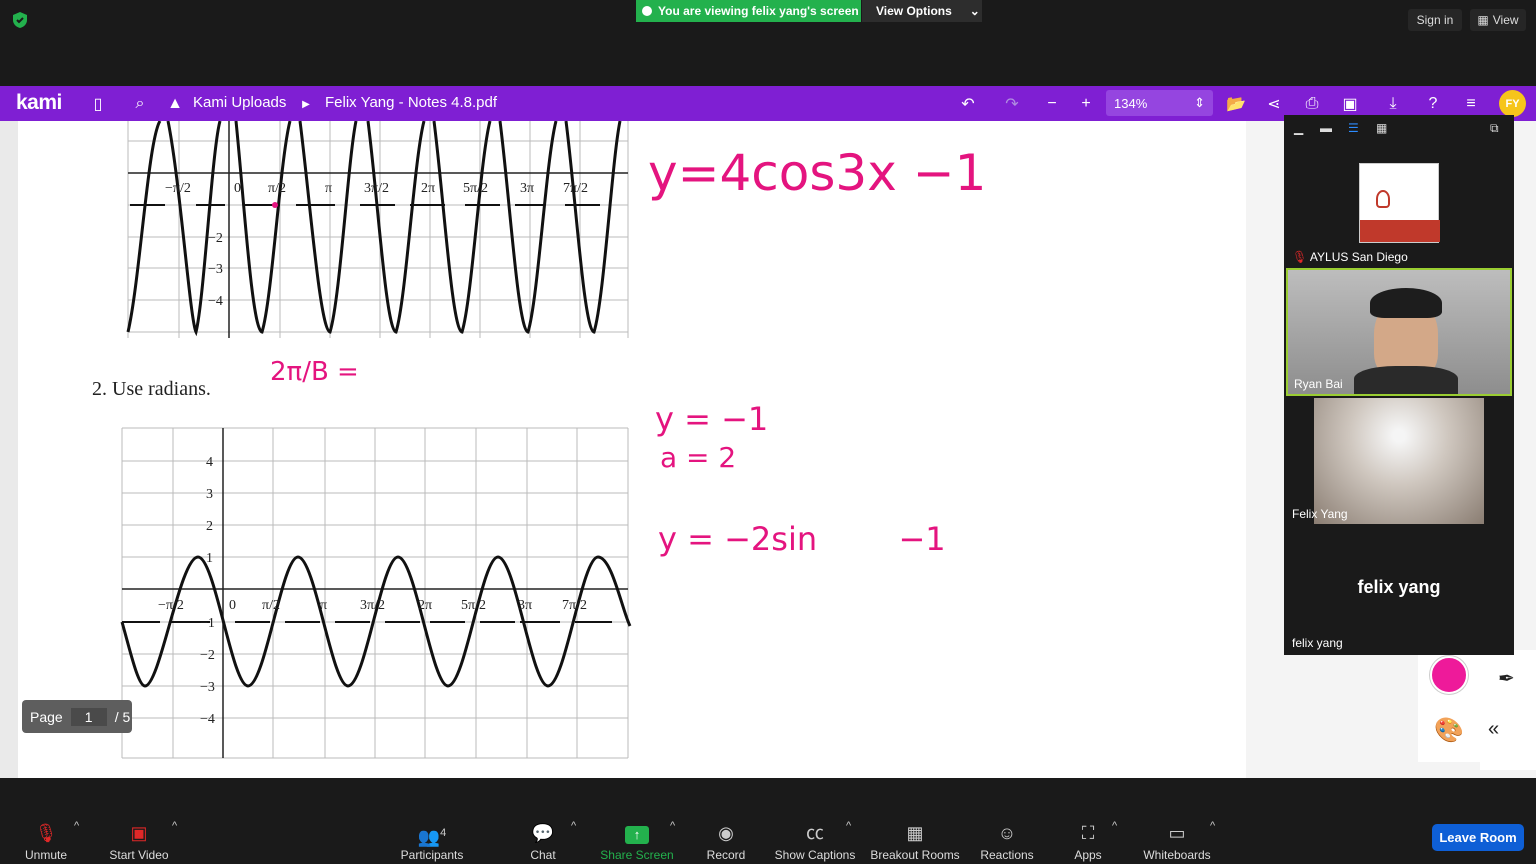 This screenshot has height=864, width=1536. Describe the element at coordinates (428, 188) in the screenshot. I see `g1-xtick-5: 2π` at that location.